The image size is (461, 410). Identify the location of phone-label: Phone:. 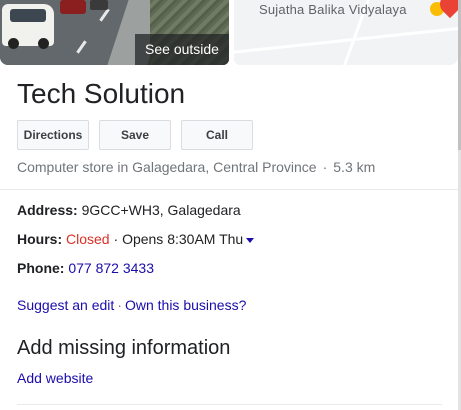
(41, 268).